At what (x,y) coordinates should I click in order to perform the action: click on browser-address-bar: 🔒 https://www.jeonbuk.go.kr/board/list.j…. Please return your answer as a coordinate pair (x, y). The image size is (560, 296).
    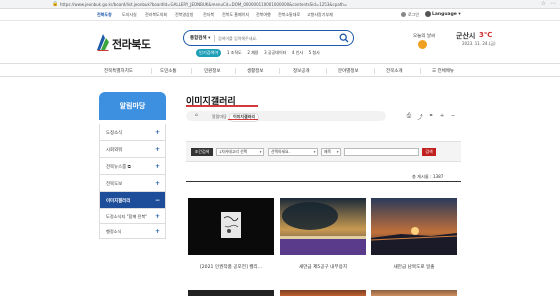
    Looking at the image, I should click on (280, 4).